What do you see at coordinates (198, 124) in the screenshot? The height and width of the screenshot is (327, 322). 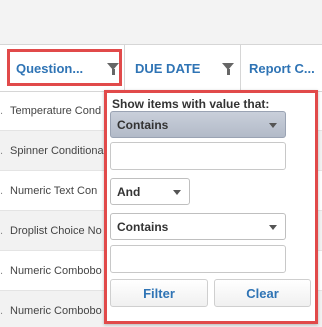 I see `condition1-dropdown: Contains` at bounding box center [198, 124].